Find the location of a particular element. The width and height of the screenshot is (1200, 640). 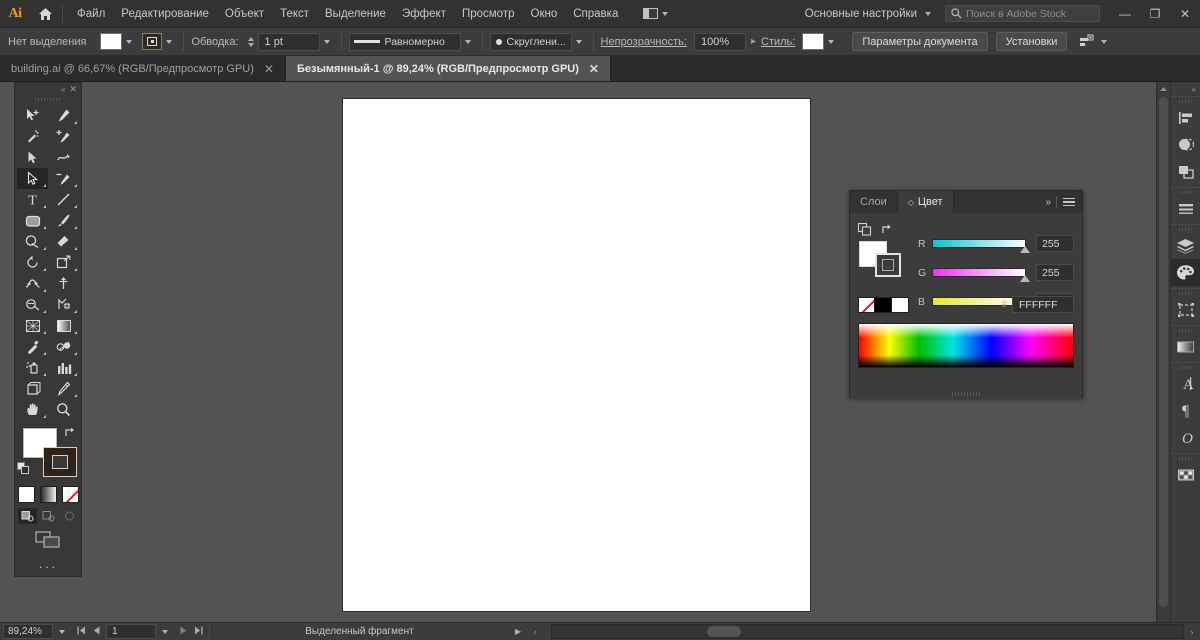

tool-eraser is located at coordinates (63, 241).